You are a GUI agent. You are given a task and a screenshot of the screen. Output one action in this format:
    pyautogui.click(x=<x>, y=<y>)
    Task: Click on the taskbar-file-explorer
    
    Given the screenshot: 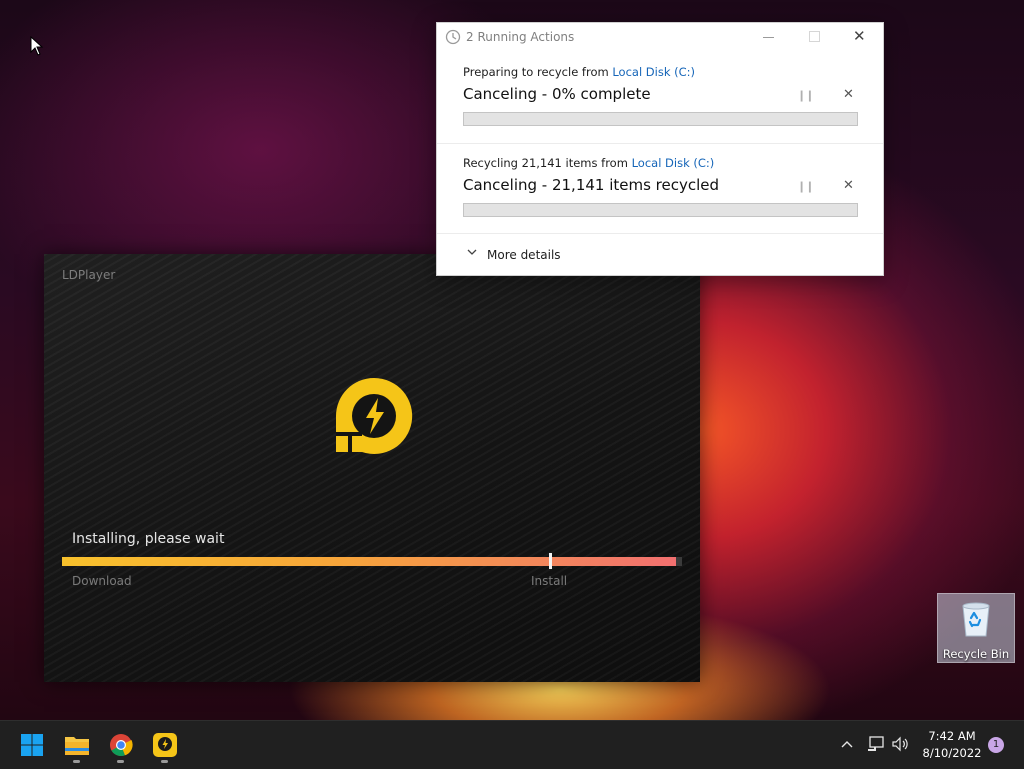 What is the action you would take?
    pyautogui.click(x=77, y=745)
    